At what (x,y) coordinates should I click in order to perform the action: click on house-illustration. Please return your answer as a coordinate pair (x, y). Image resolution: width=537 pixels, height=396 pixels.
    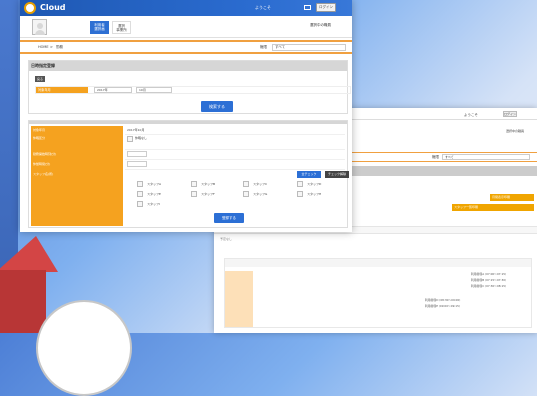
    Looking at the image, I should click on (23, 301).